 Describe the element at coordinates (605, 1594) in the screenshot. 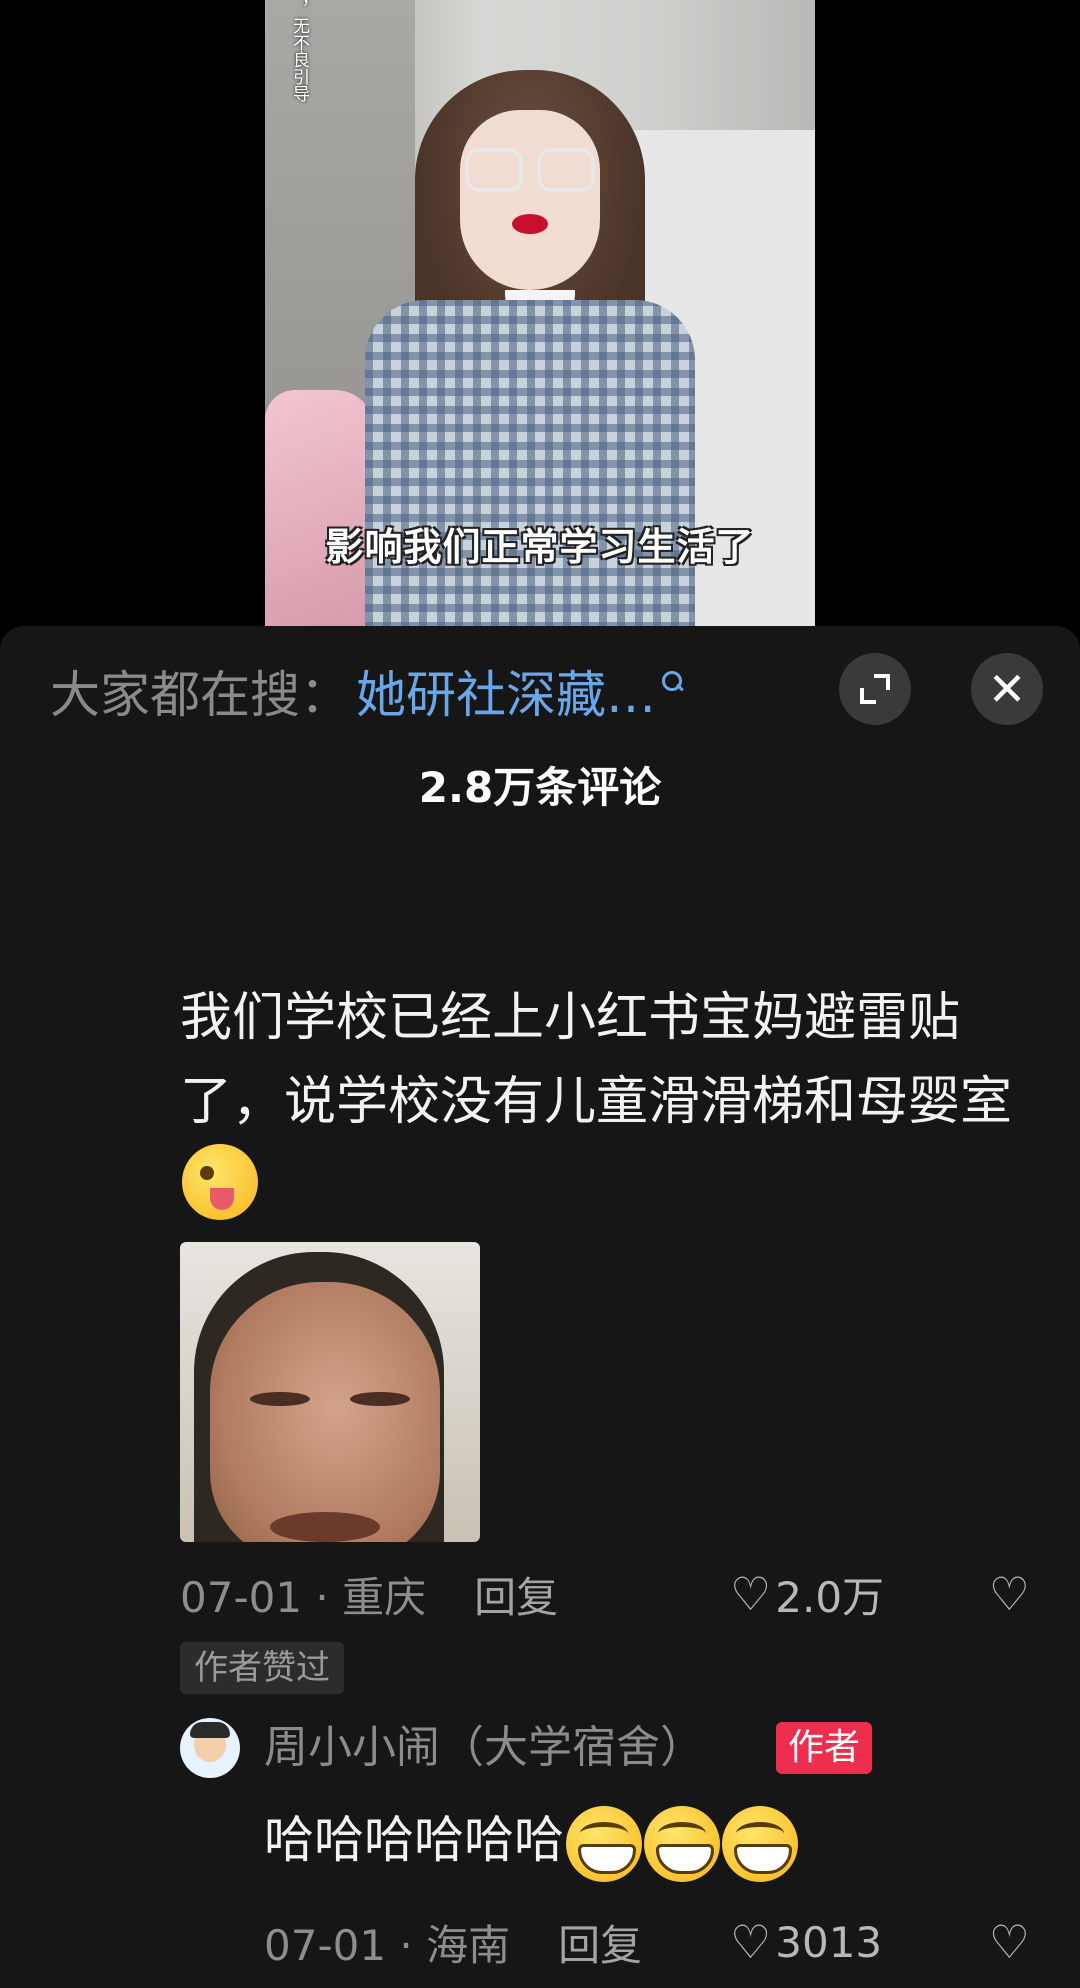

I see `comment-meta: 07-01 · 重庆 回复 ♡ 2.0万 ♡` at that location.